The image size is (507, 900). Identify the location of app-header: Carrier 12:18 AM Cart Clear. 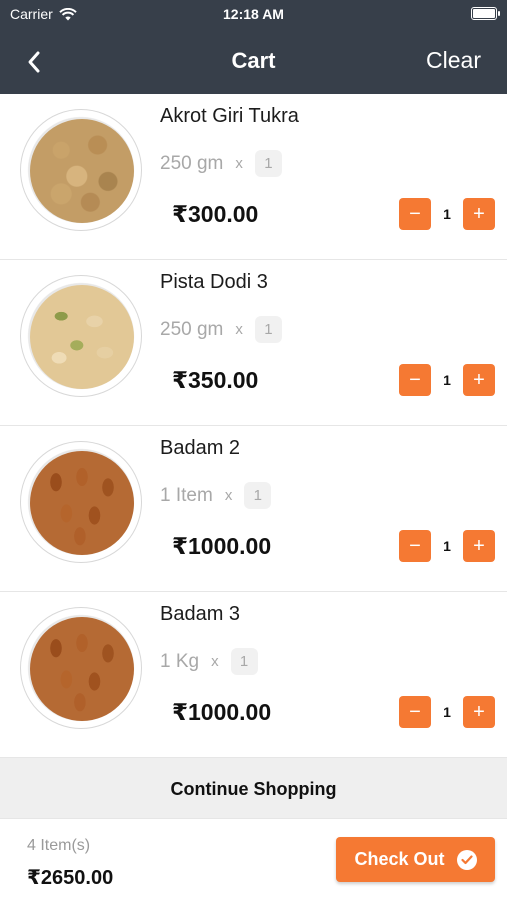
(253, 47).